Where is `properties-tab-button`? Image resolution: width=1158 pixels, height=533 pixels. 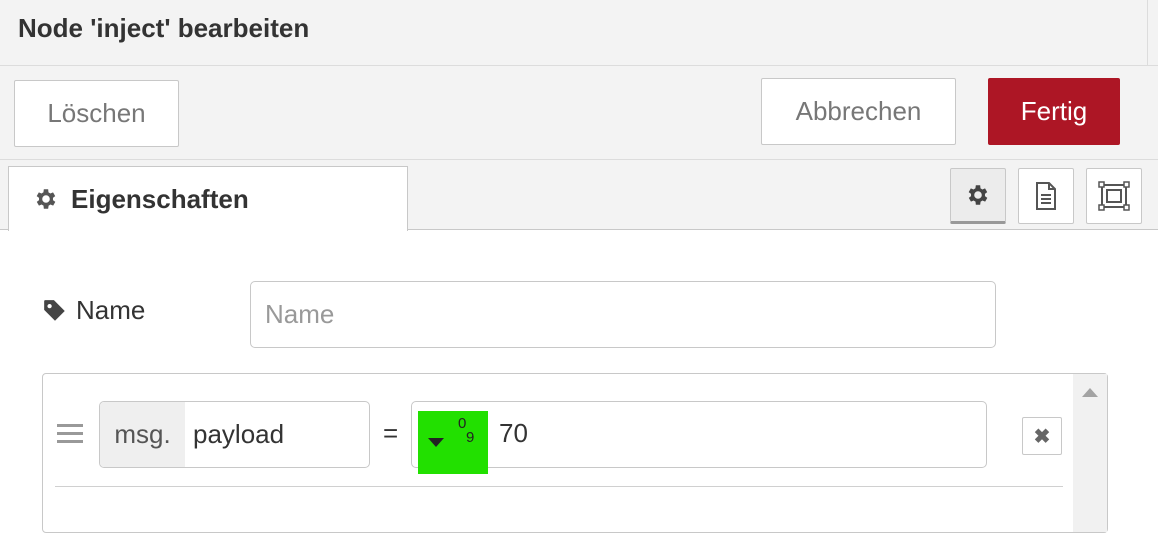
properties-tab-button is located at coordinates (978, 196).